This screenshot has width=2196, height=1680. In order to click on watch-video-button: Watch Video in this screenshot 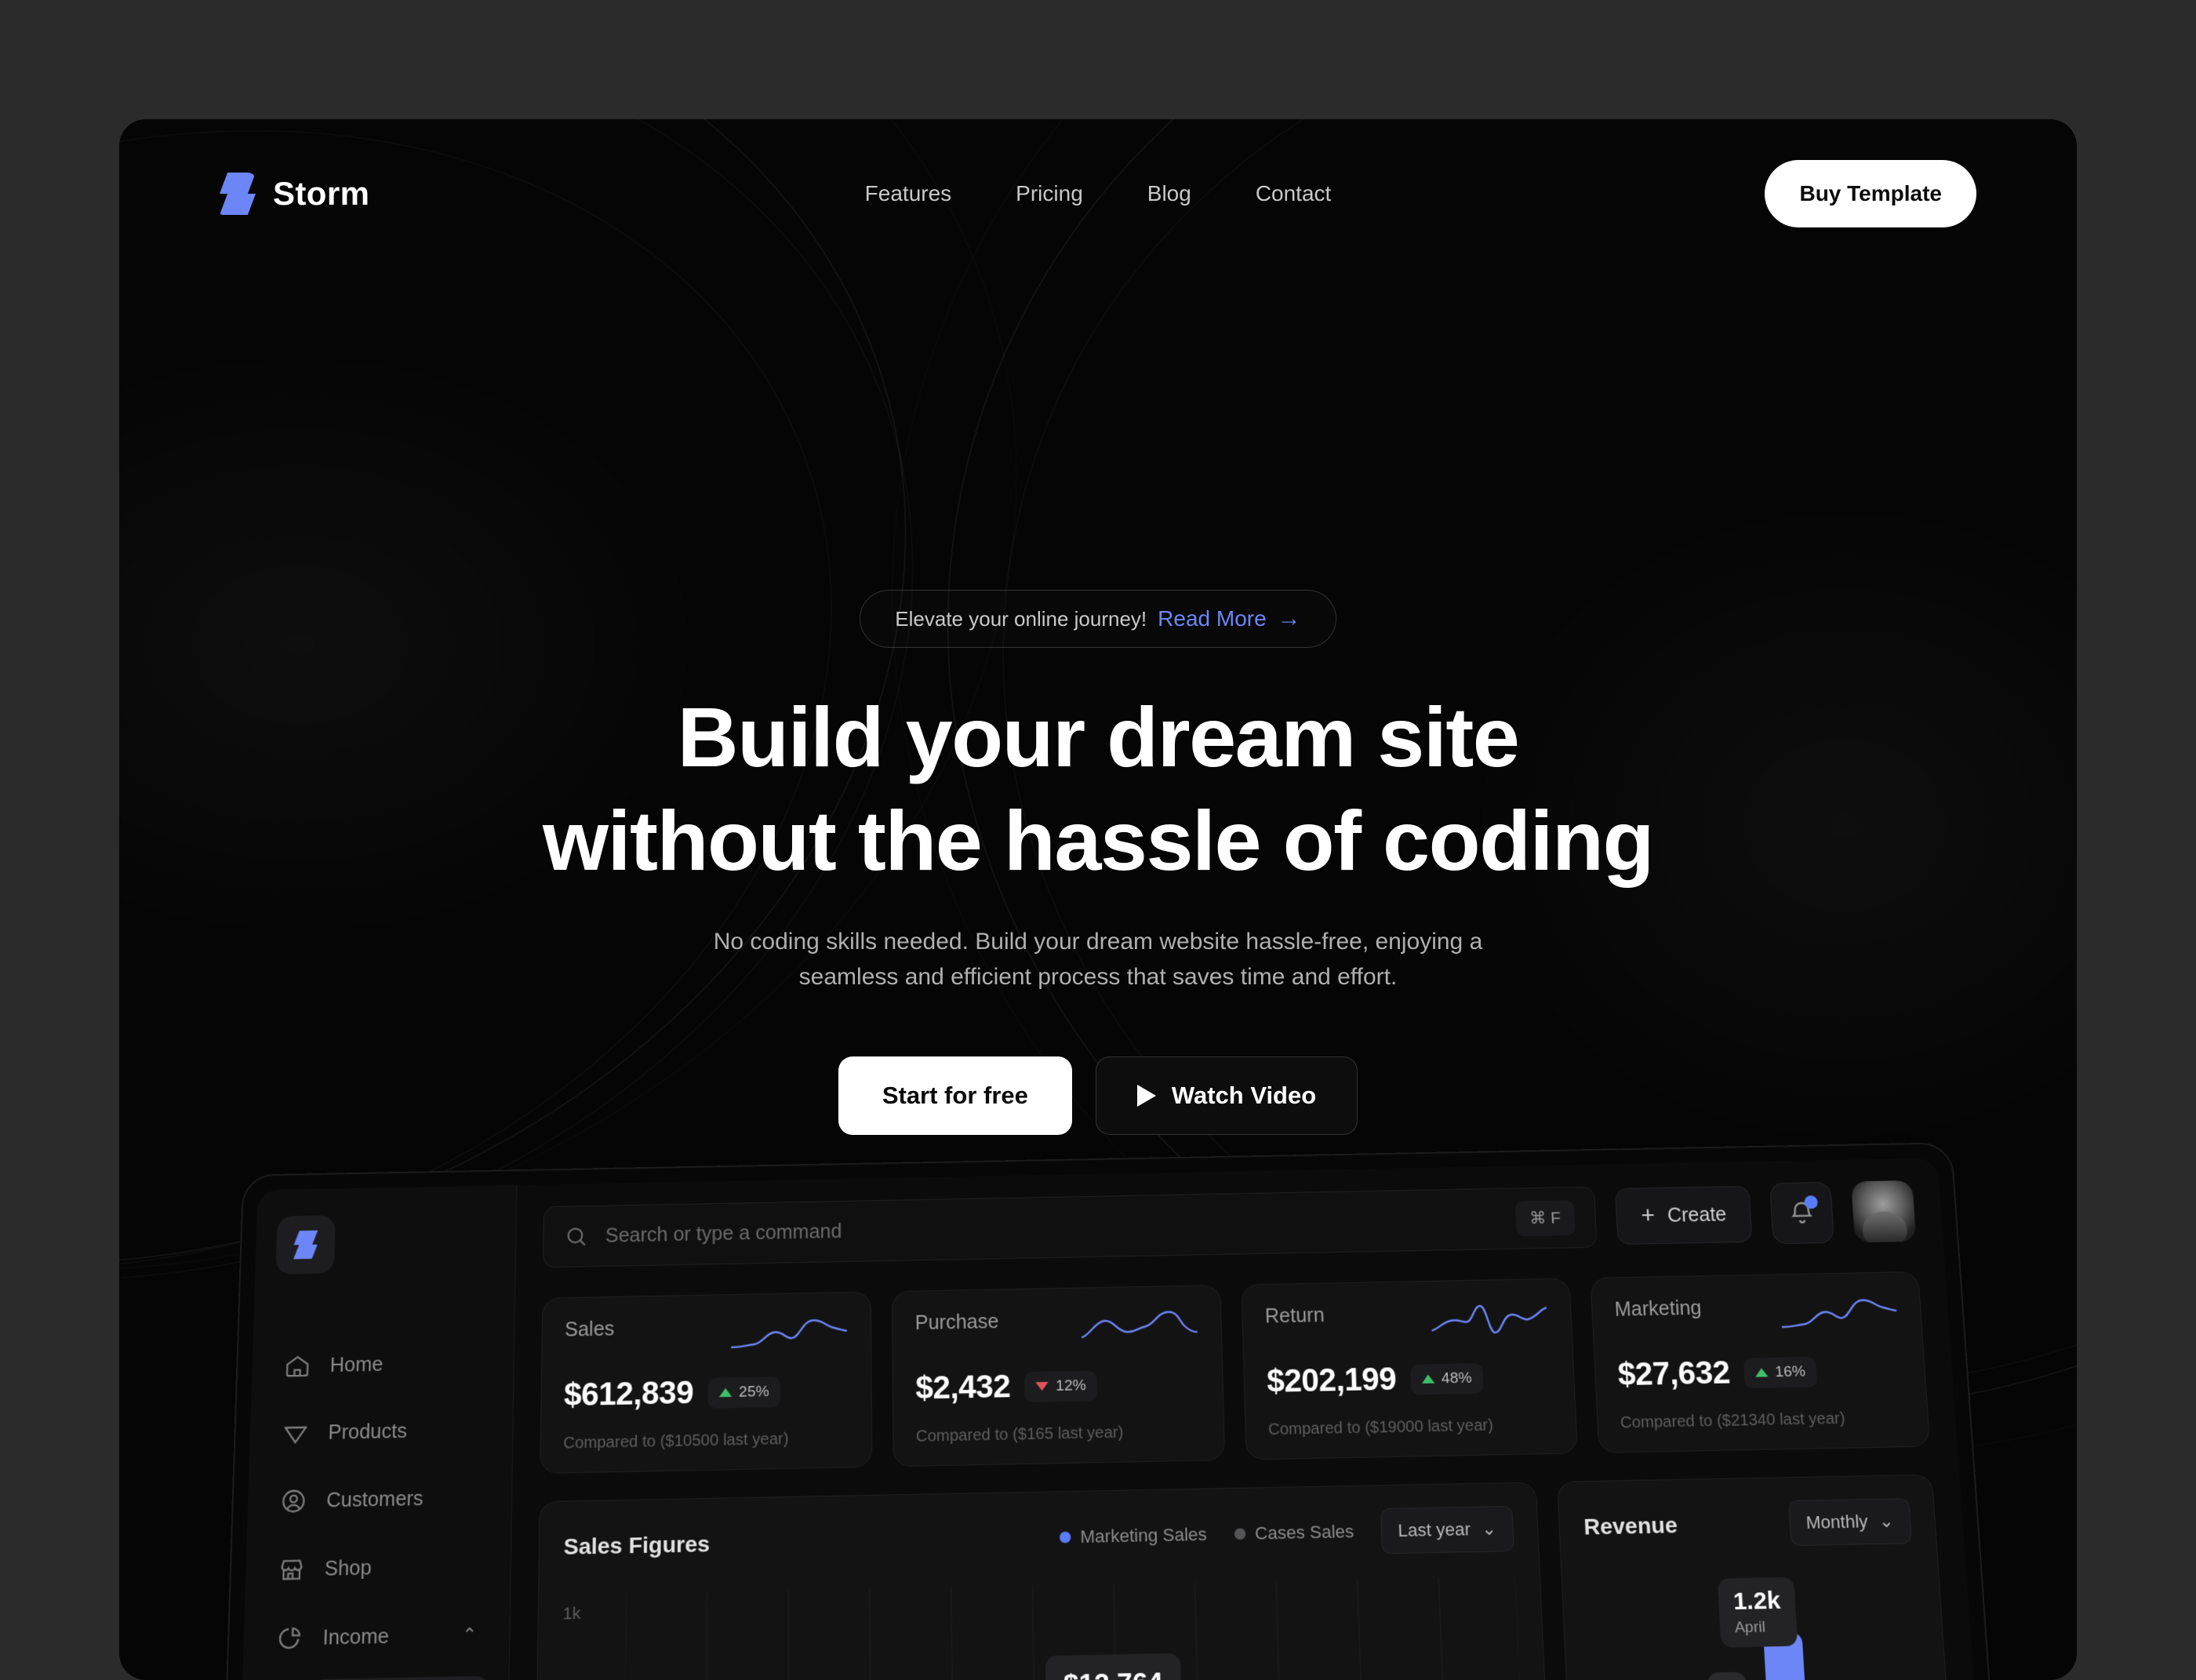, I will do `click(1227, 1095)`.